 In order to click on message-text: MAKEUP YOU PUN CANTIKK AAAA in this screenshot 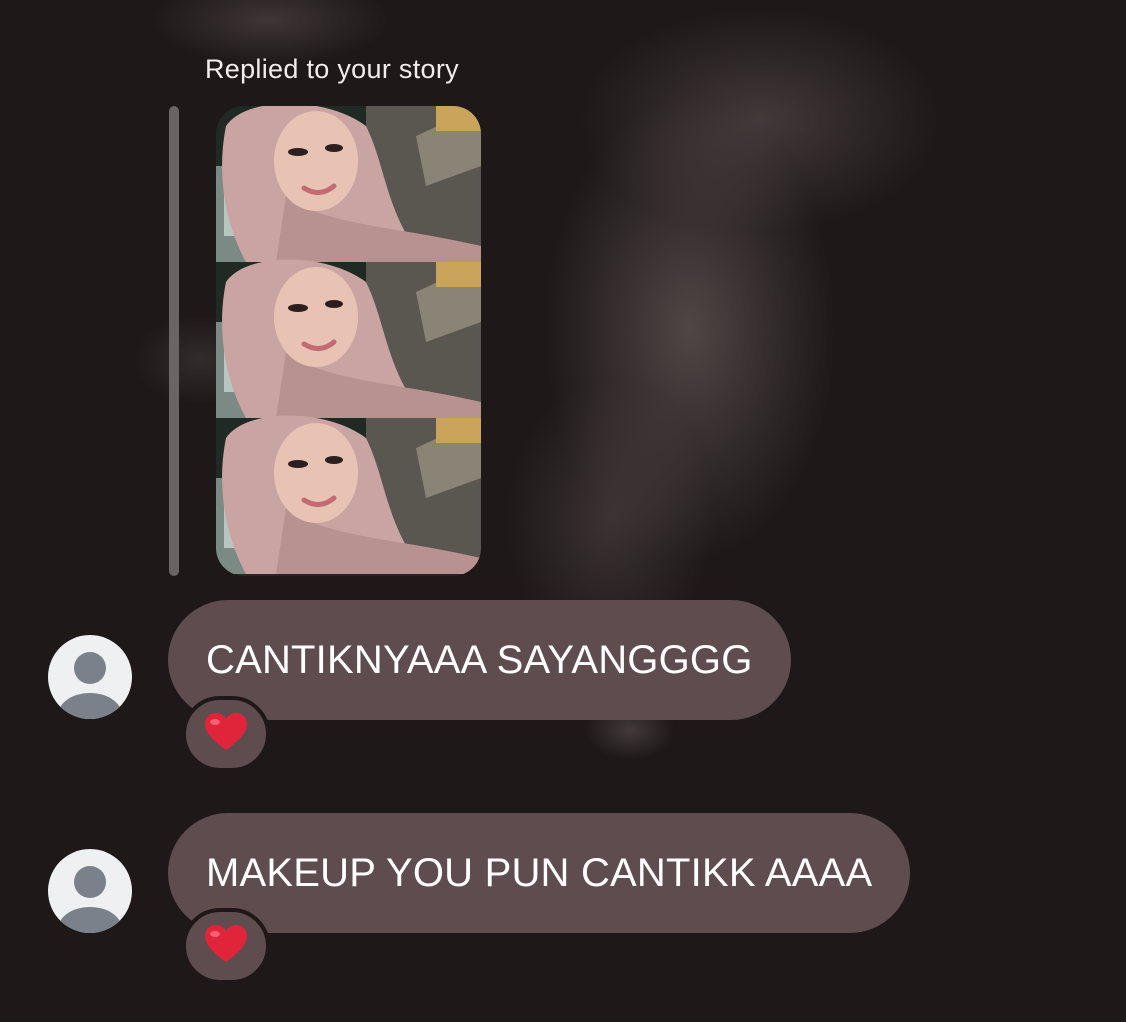, I will do `click(539, 873)`.